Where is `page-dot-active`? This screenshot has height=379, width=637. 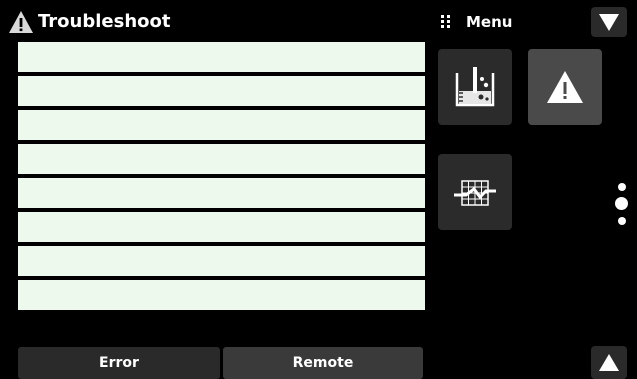
page-dot-active is located at coordinates (621, 203).